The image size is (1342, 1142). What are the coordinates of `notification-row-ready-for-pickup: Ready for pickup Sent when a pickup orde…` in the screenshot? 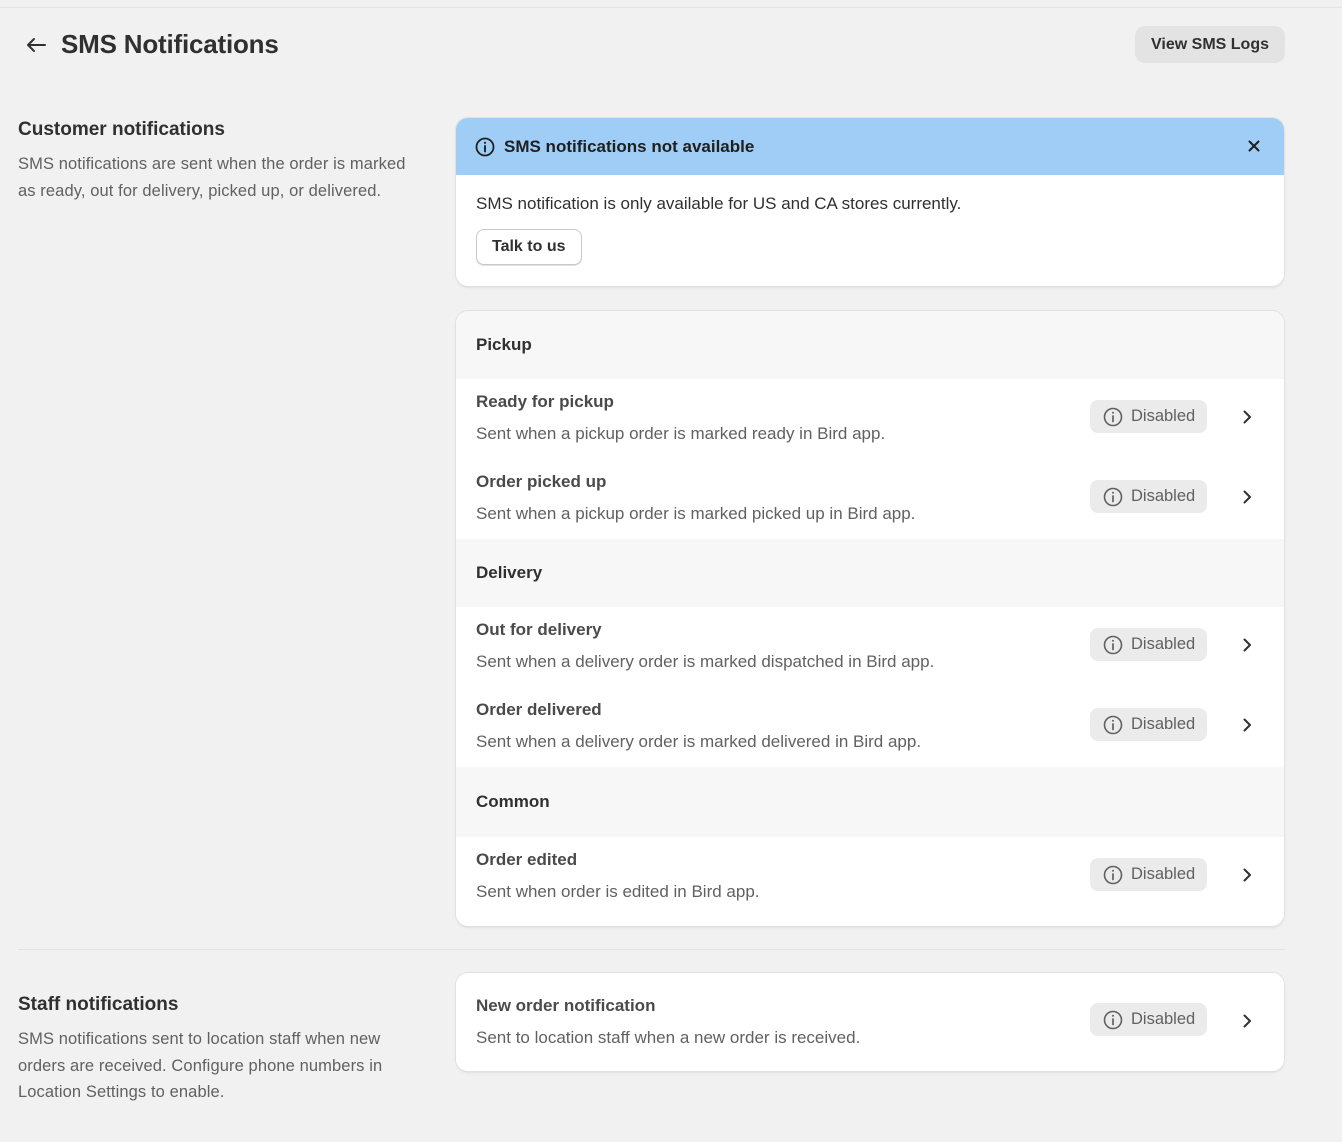 It's located at (870, 419).